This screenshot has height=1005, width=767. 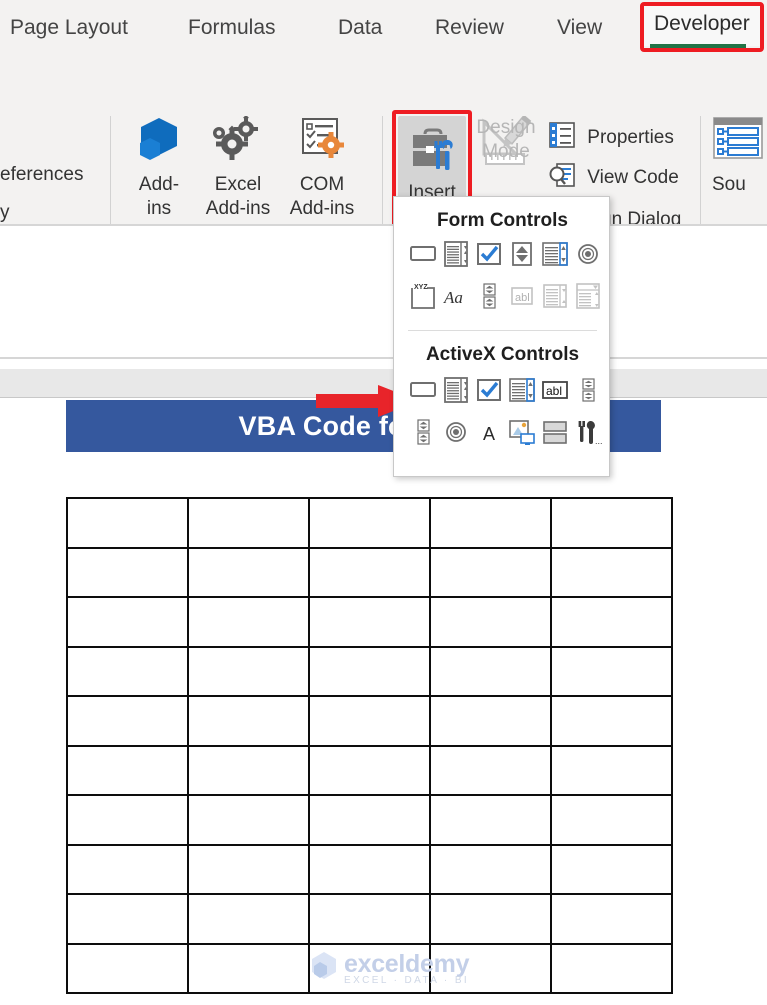 What do you see at coordinates (423, 296) in the screenshot?
I see `form-group-box: XYZ` at bounding box center [423, 296].